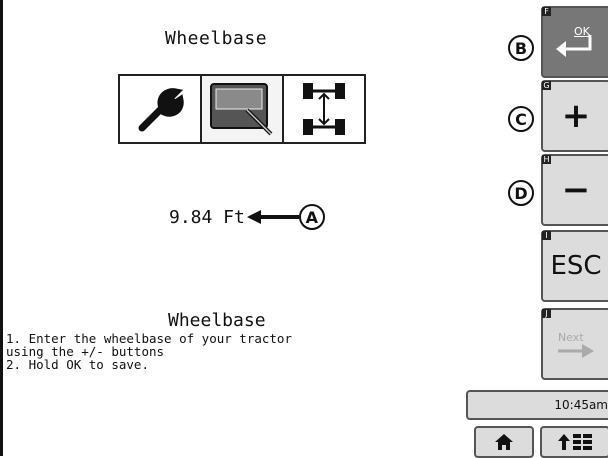 Image resolution: width=608 pixels, height=458 pixels. Describe the element at coordinates (521, 193) in the screenshot. I see `callout-d: D` at that location.